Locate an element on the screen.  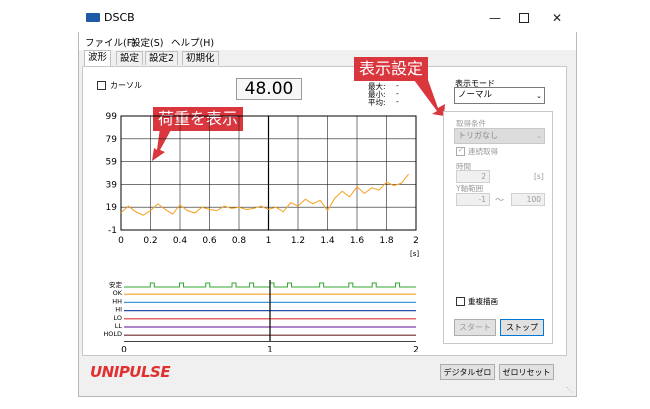
close-button: ✕ is located at coordinates (557, 18).